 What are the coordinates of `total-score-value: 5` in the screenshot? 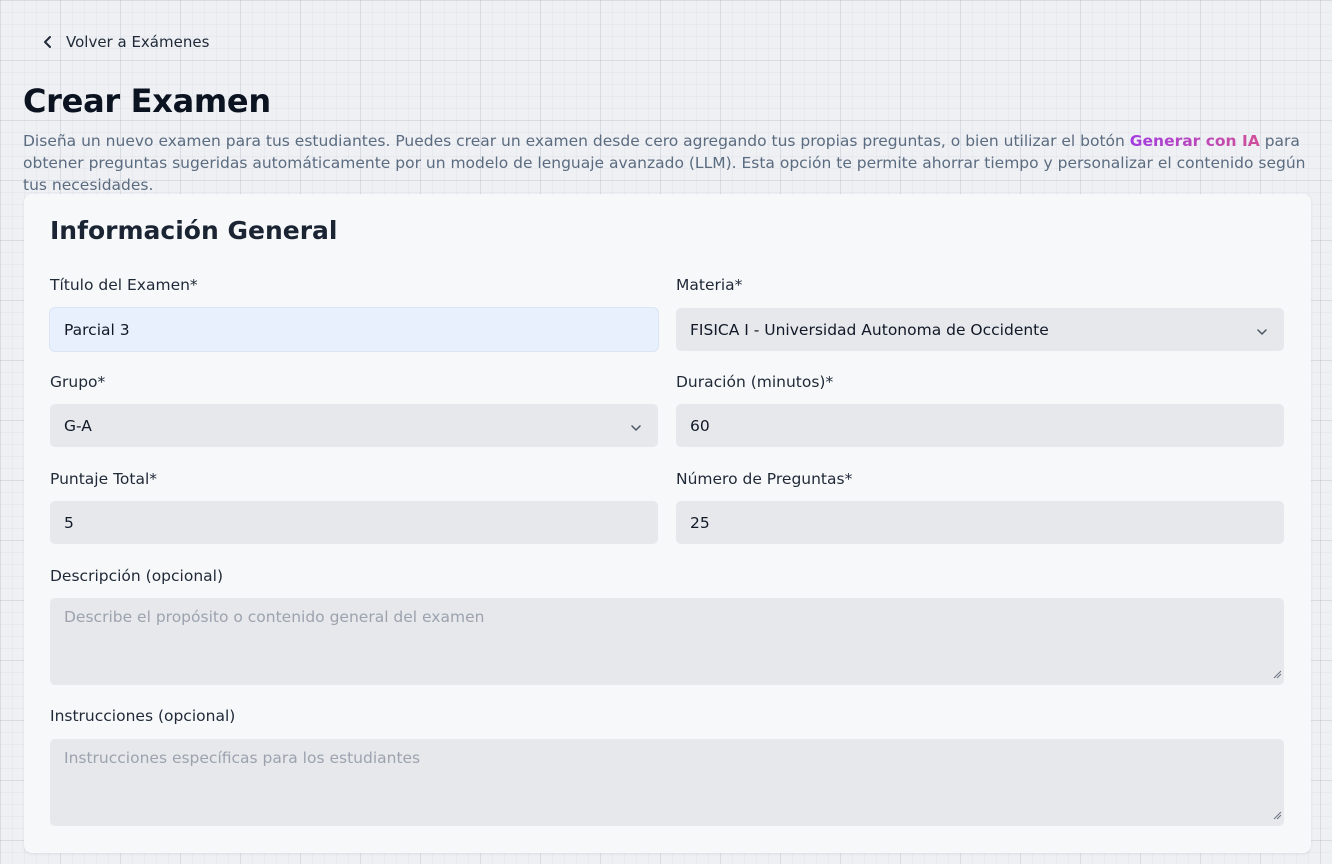 It's located at (69, 522).